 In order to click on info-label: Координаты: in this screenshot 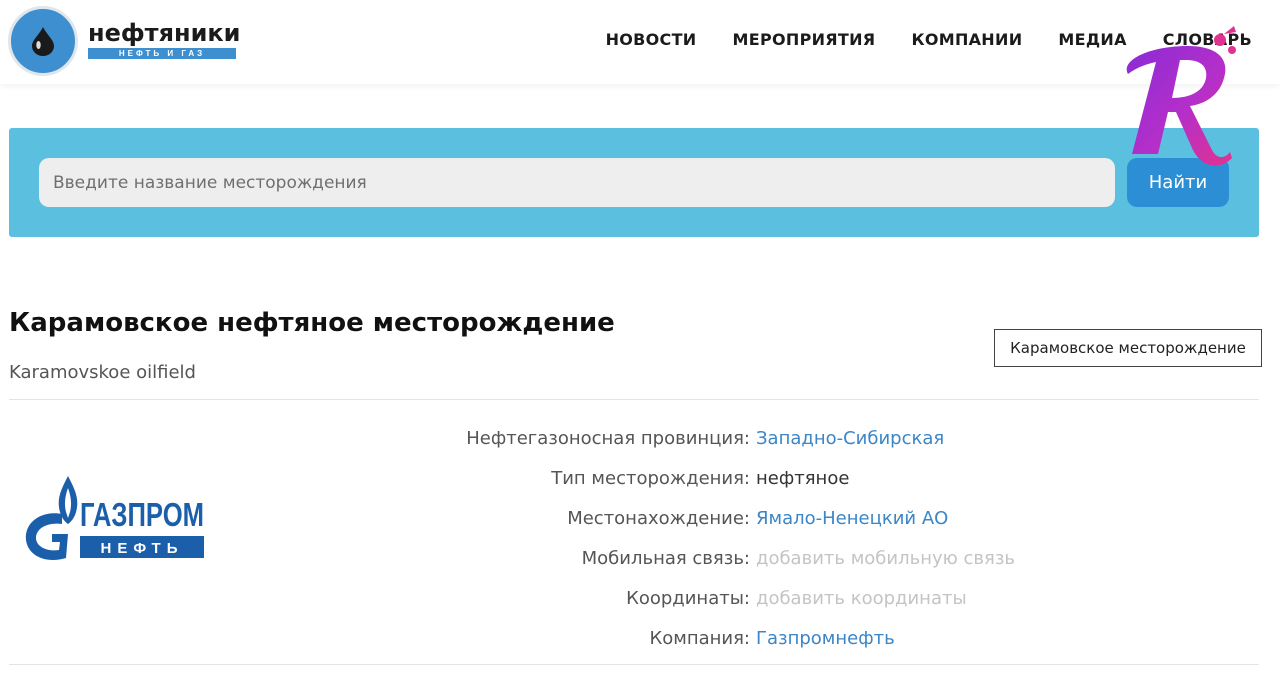, I will do `click(688, 598)`.